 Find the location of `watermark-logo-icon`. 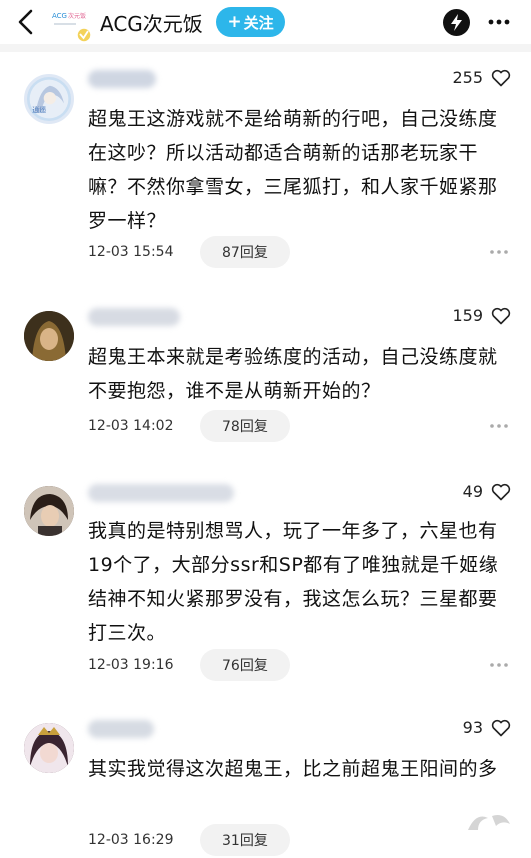

watermark-logo-icon is located at coordinates (489, 822).